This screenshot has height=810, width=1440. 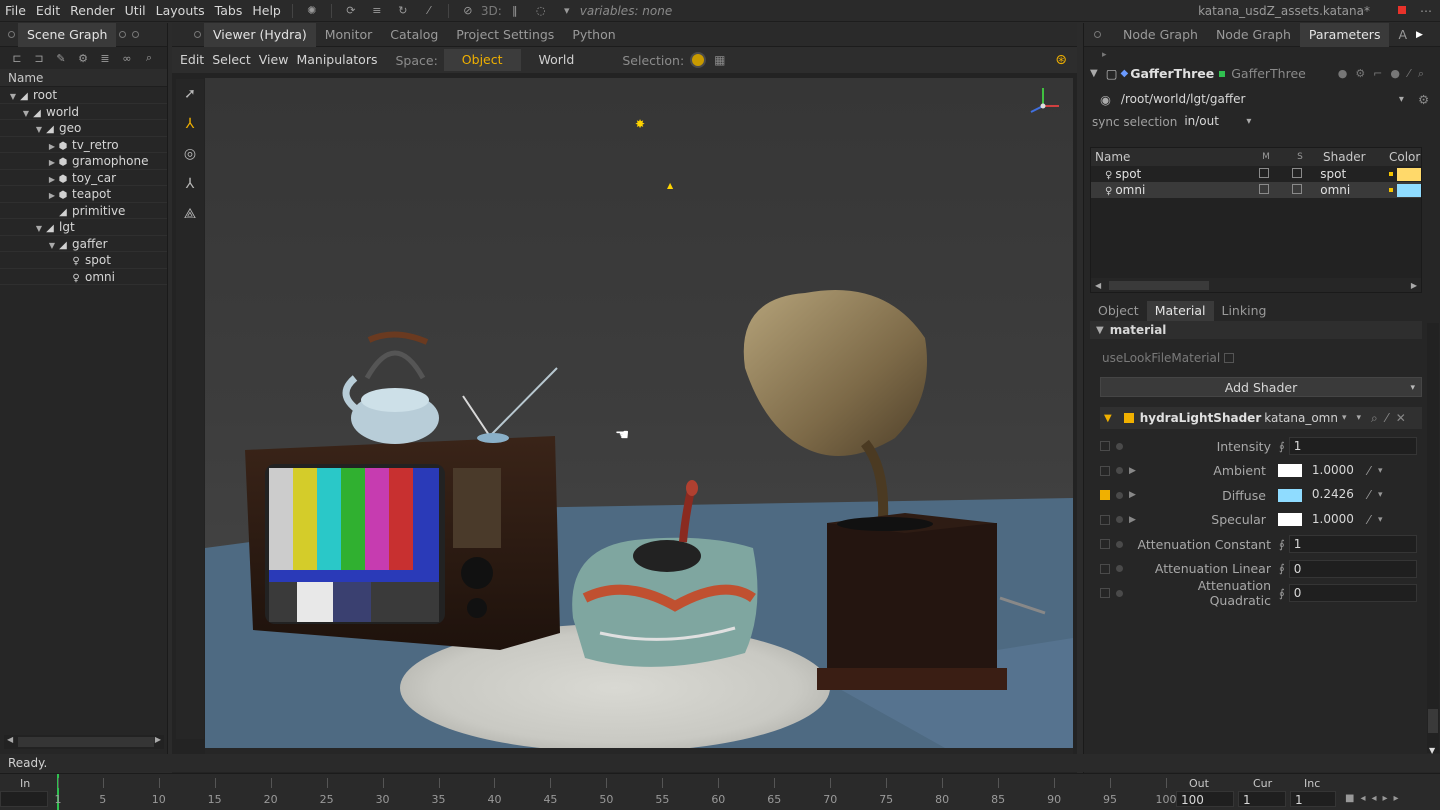 I want to click on tab-scene-graph: Scene Graph, so click(x=67, y=34).